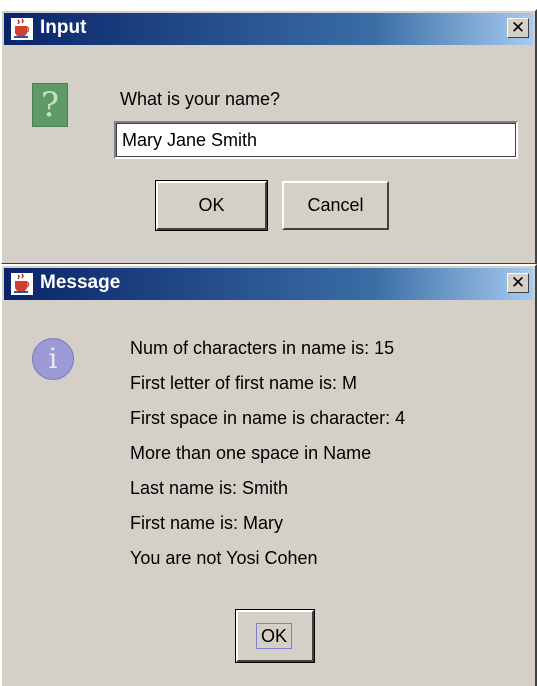  Describe the element at coordinates (207, 523) in the screenshot. I see `message-line: First name is: Mary` at that location.